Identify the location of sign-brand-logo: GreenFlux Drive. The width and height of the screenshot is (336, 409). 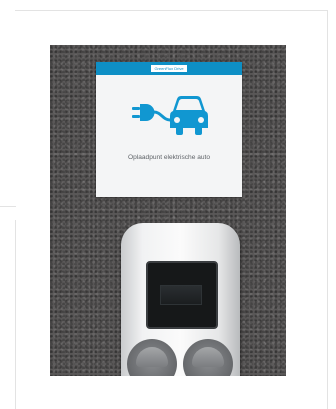
(169, 68).